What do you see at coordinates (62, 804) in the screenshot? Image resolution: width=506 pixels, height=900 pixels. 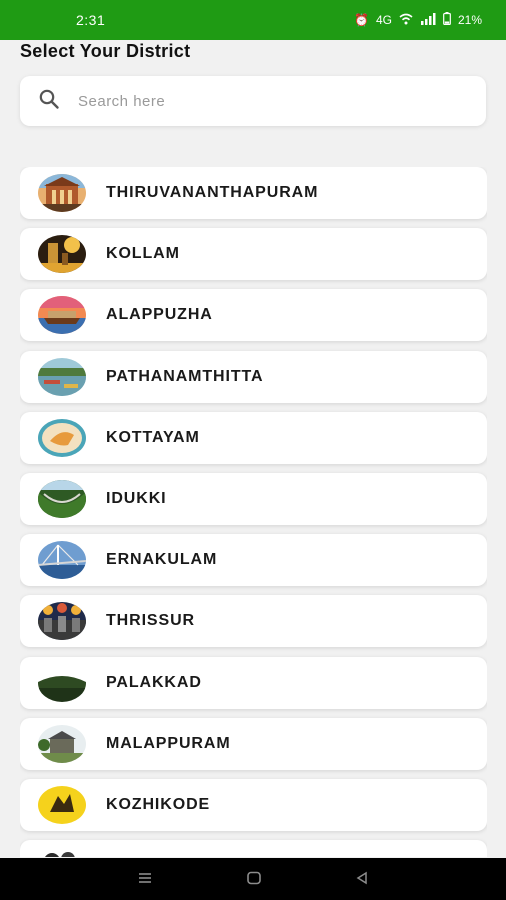 I see `yellow-emblem-icon` at bounding box center [62, 804].